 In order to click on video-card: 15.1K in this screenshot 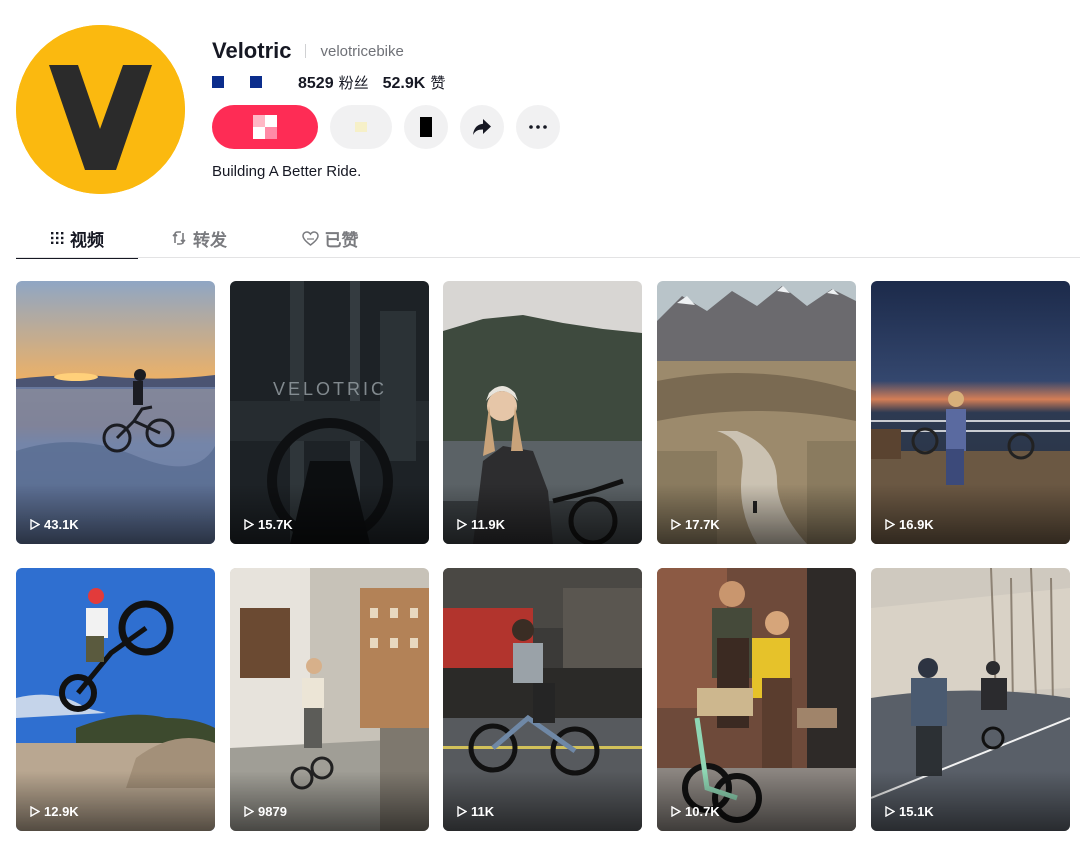, I will do `click(970, 699)`.